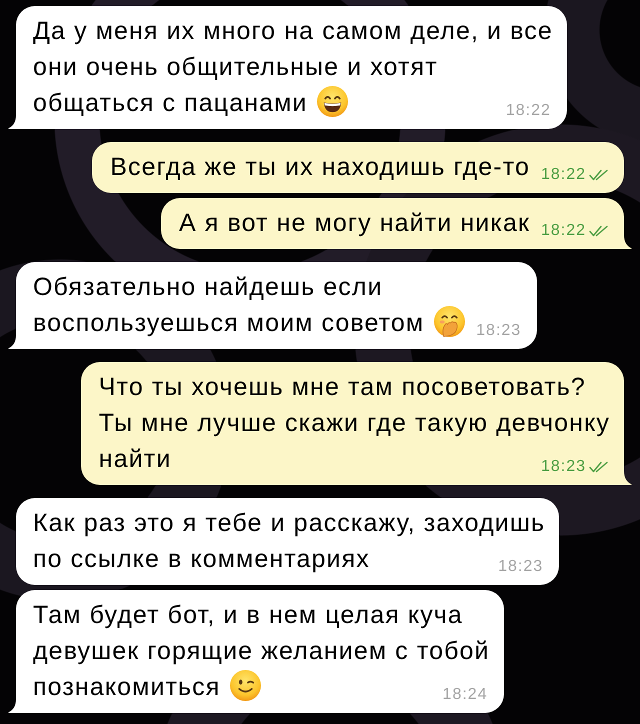 This screenshot has width=640, height=724. I want to click on message-text: по ссылке в комментариях, so click(201, 559).